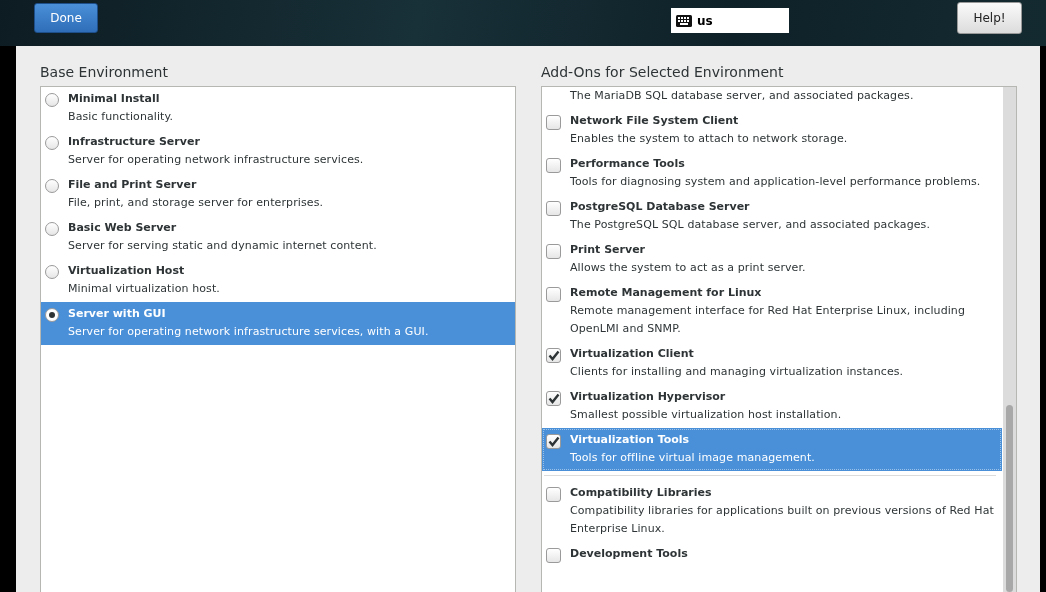  I want to click on option-name: Network File System Client, so click(655, 121).